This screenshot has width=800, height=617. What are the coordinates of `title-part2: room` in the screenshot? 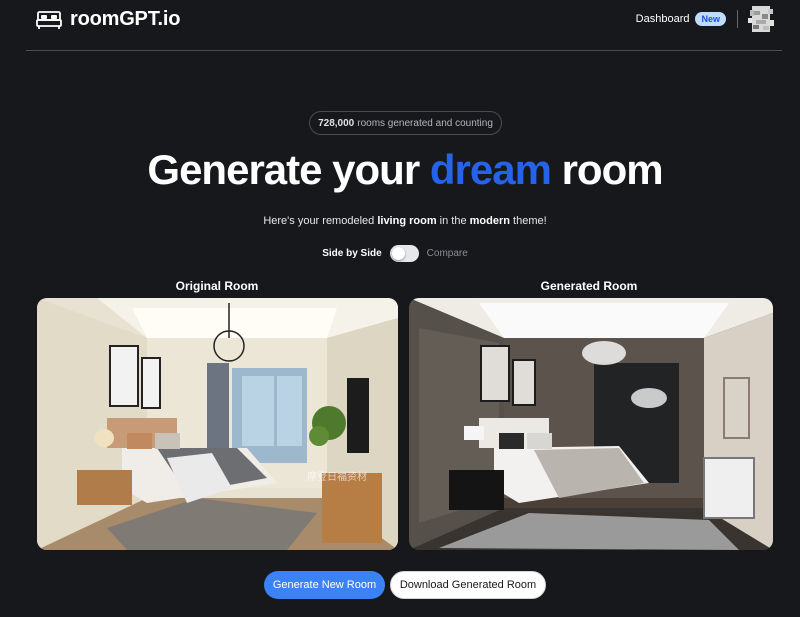 It's located at (607, 169).